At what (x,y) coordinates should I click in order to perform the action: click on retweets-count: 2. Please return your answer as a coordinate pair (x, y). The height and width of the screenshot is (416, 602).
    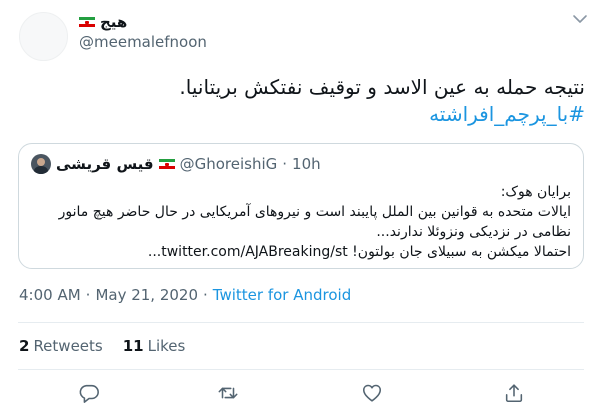
    Looking at the image, I should click on (24, 346).